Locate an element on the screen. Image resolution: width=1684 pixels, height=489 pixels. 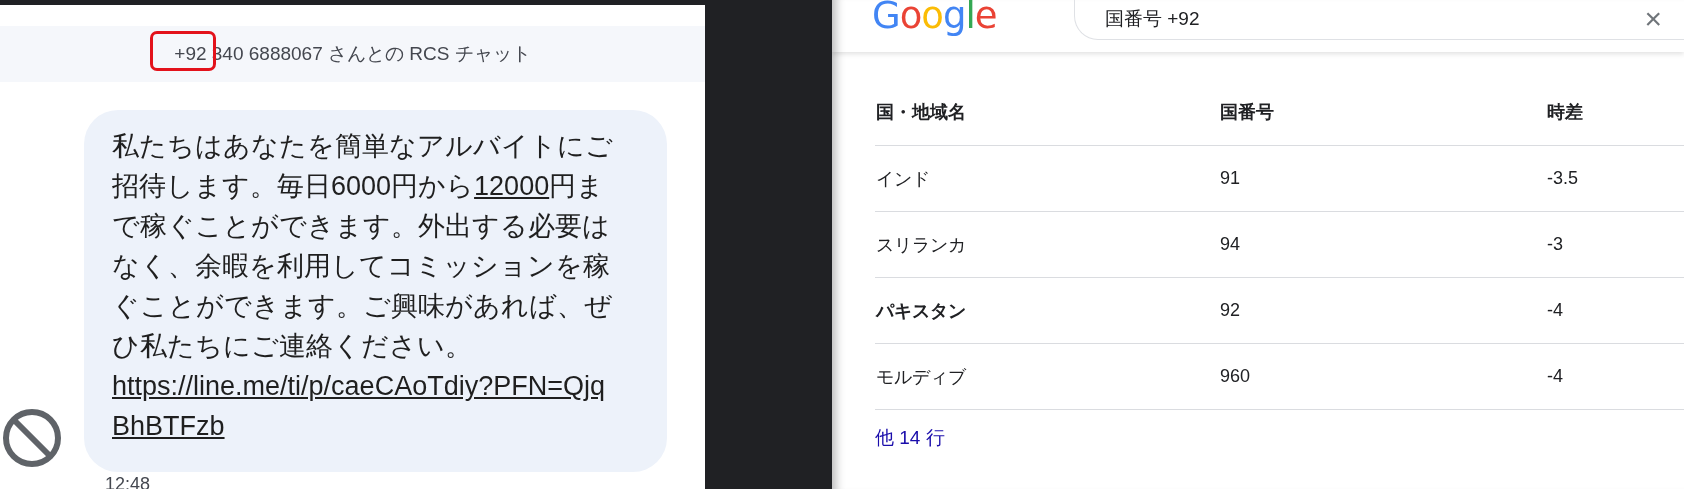
table-cell: パキスタン is located at coordinates (1047, 310).